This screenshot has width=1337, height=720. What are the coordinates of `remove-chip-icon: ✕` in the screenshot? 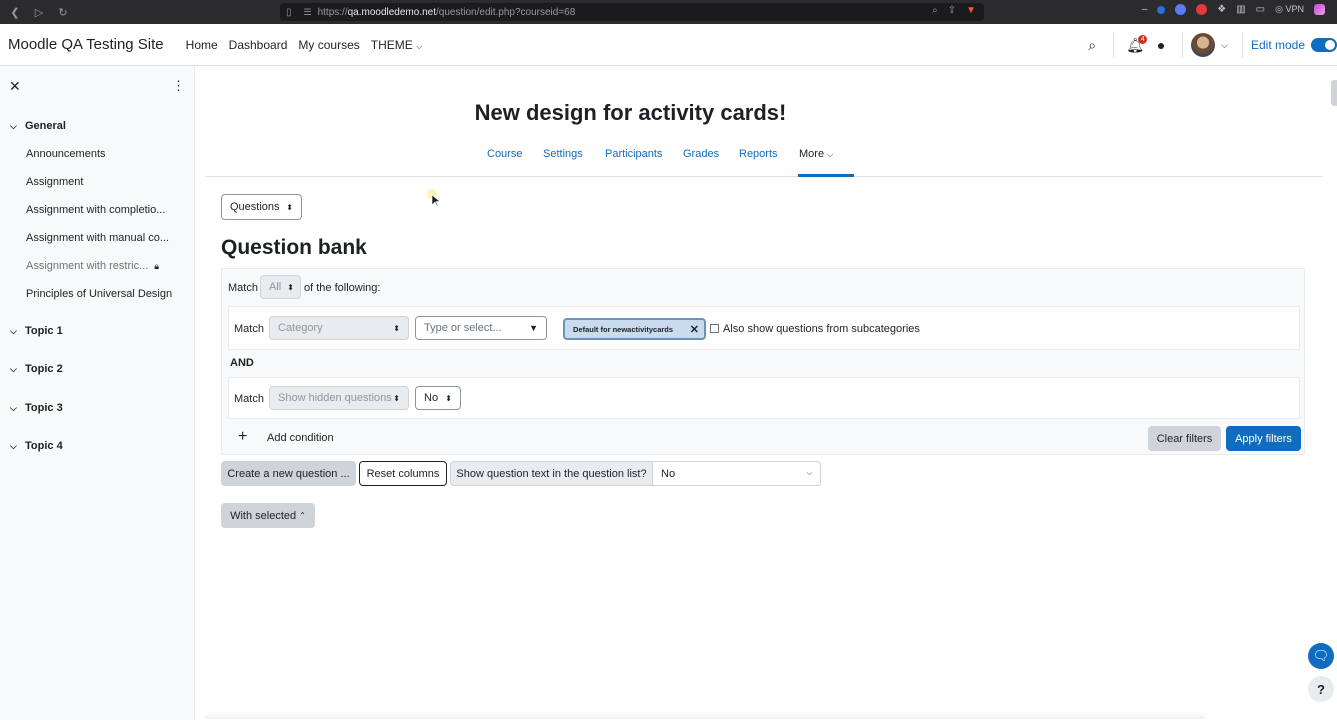 It's located at (694, 329).